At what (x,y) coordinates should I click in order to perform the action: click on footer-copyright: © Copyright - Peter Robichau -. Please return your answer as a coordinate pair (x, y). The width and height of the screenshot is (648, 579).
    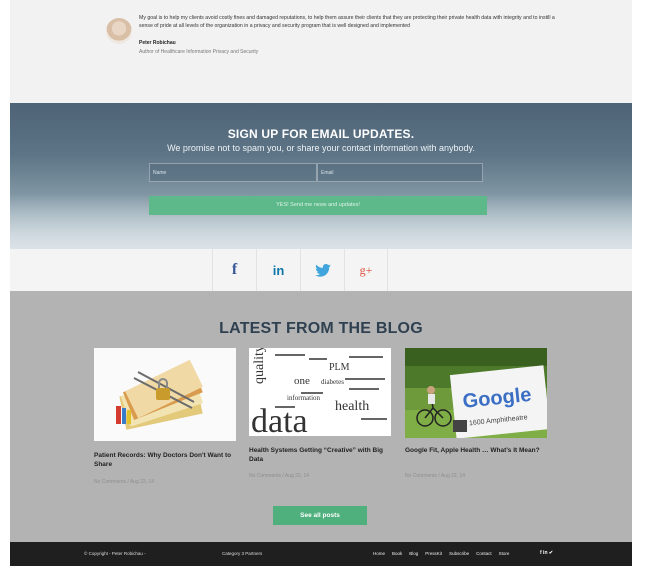
    Looking at the image, I should click on (115, 553).